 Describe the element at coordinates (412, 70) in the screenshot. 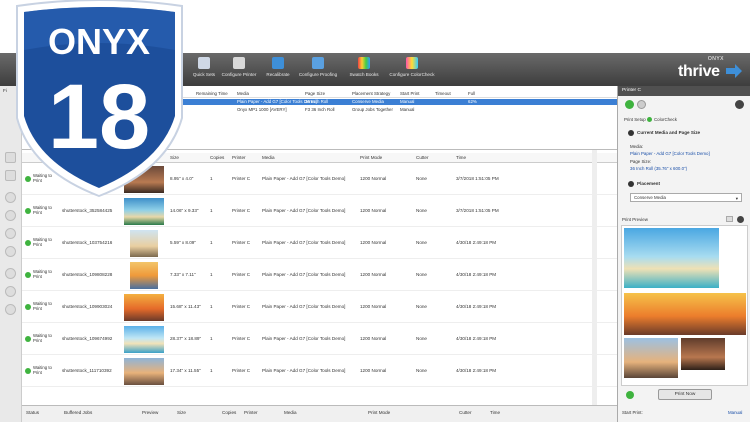

I see `configure-colorcheck-button: Configure ColorCheck` at that location.